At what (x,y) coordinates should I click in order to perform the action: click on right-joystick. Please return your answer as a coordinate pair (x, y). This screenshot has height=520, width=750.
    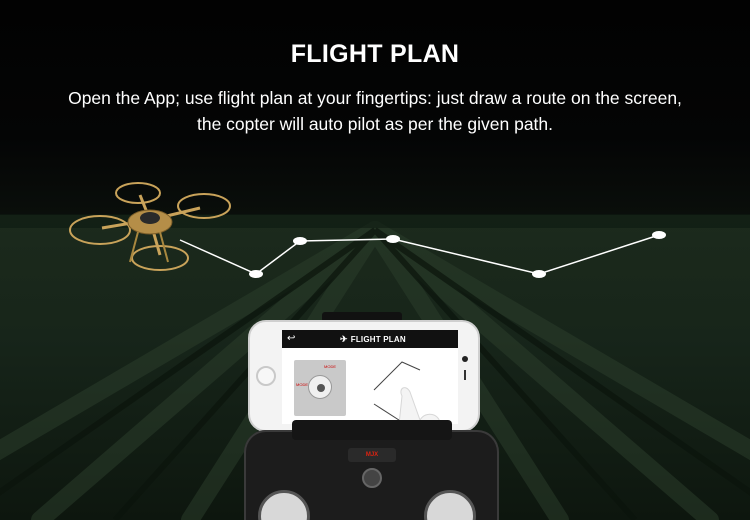
    Looking at the image, I should click on (450, 505).